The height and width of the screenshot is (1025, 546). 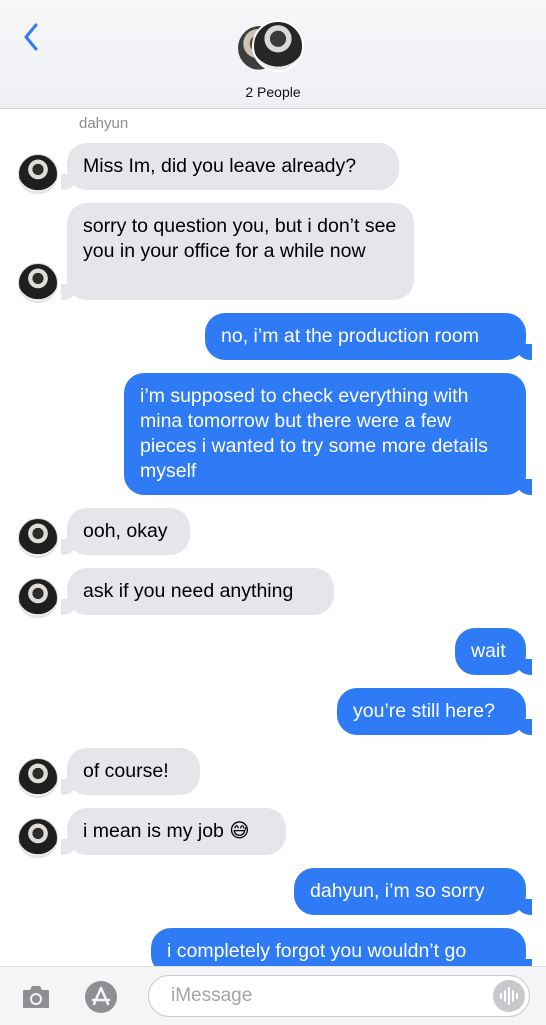 I want to click on back-button, so click(x=31, y=37).